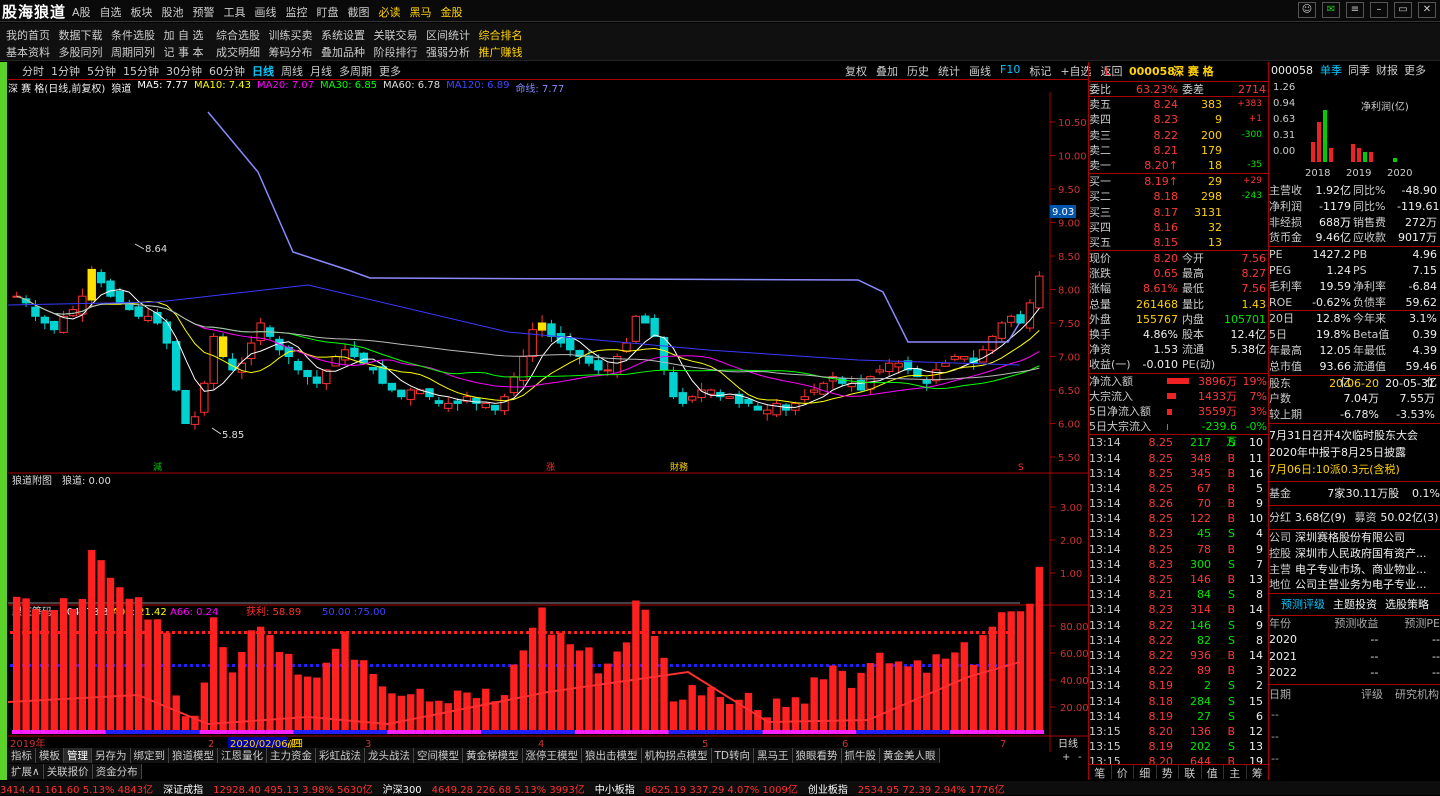  What do you see at coordinates (111, 12) in the screenshot?
I see `menu-item-1: 自选` at bounding box center [111, 12].